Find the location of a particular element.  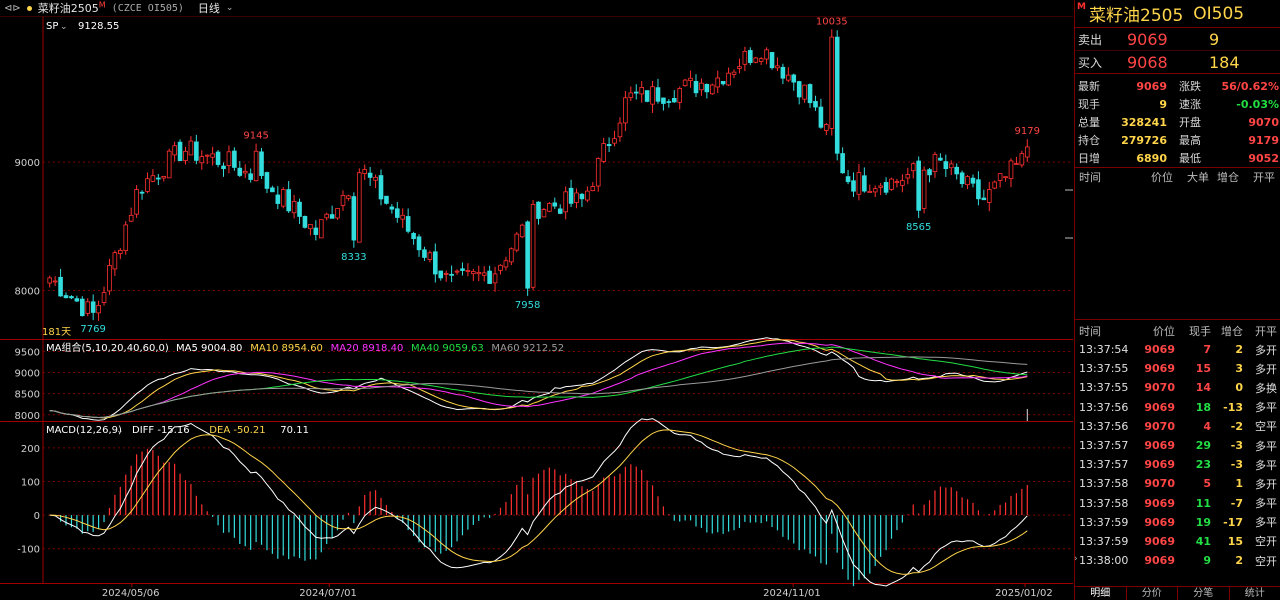

tick-row: 13:37:58 9069 11 -7 多平 is located at coordinates (1177, 503).